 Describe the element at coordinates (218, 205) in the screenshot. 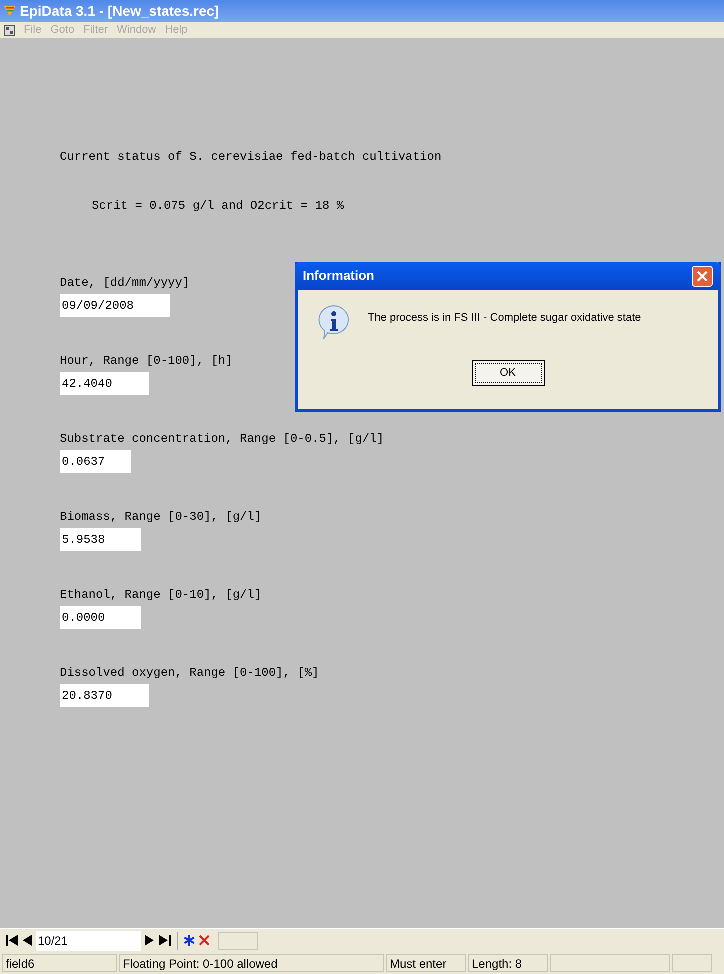

I see `form-subheading: Scrit = 0.075 g/l and O2crit = 18 %` at that location.